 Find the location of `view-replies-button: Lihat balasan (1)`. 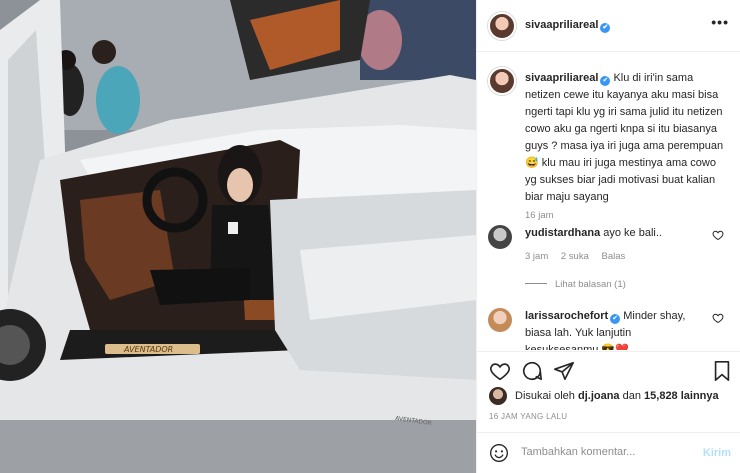

view-replies-button: Lihat balasan (1) is located at coordinates (575, 284).